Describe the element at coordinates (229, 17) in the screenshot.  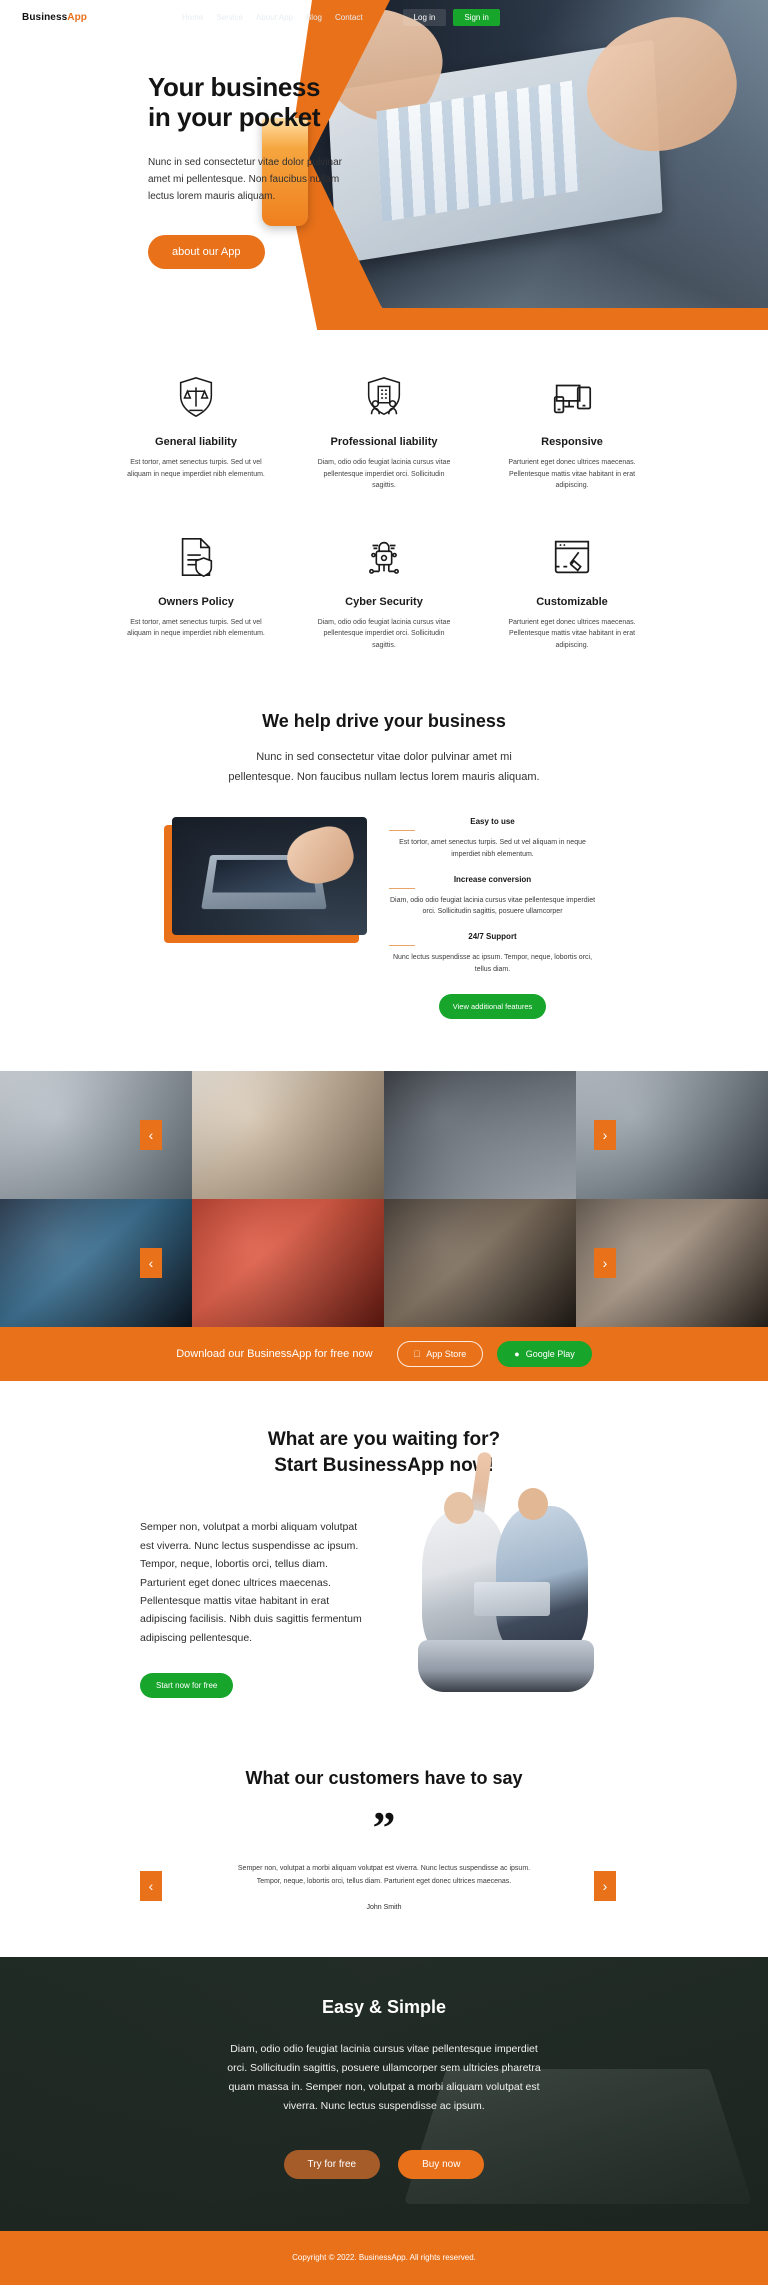
I see `nav-link-service: Service` at that location.